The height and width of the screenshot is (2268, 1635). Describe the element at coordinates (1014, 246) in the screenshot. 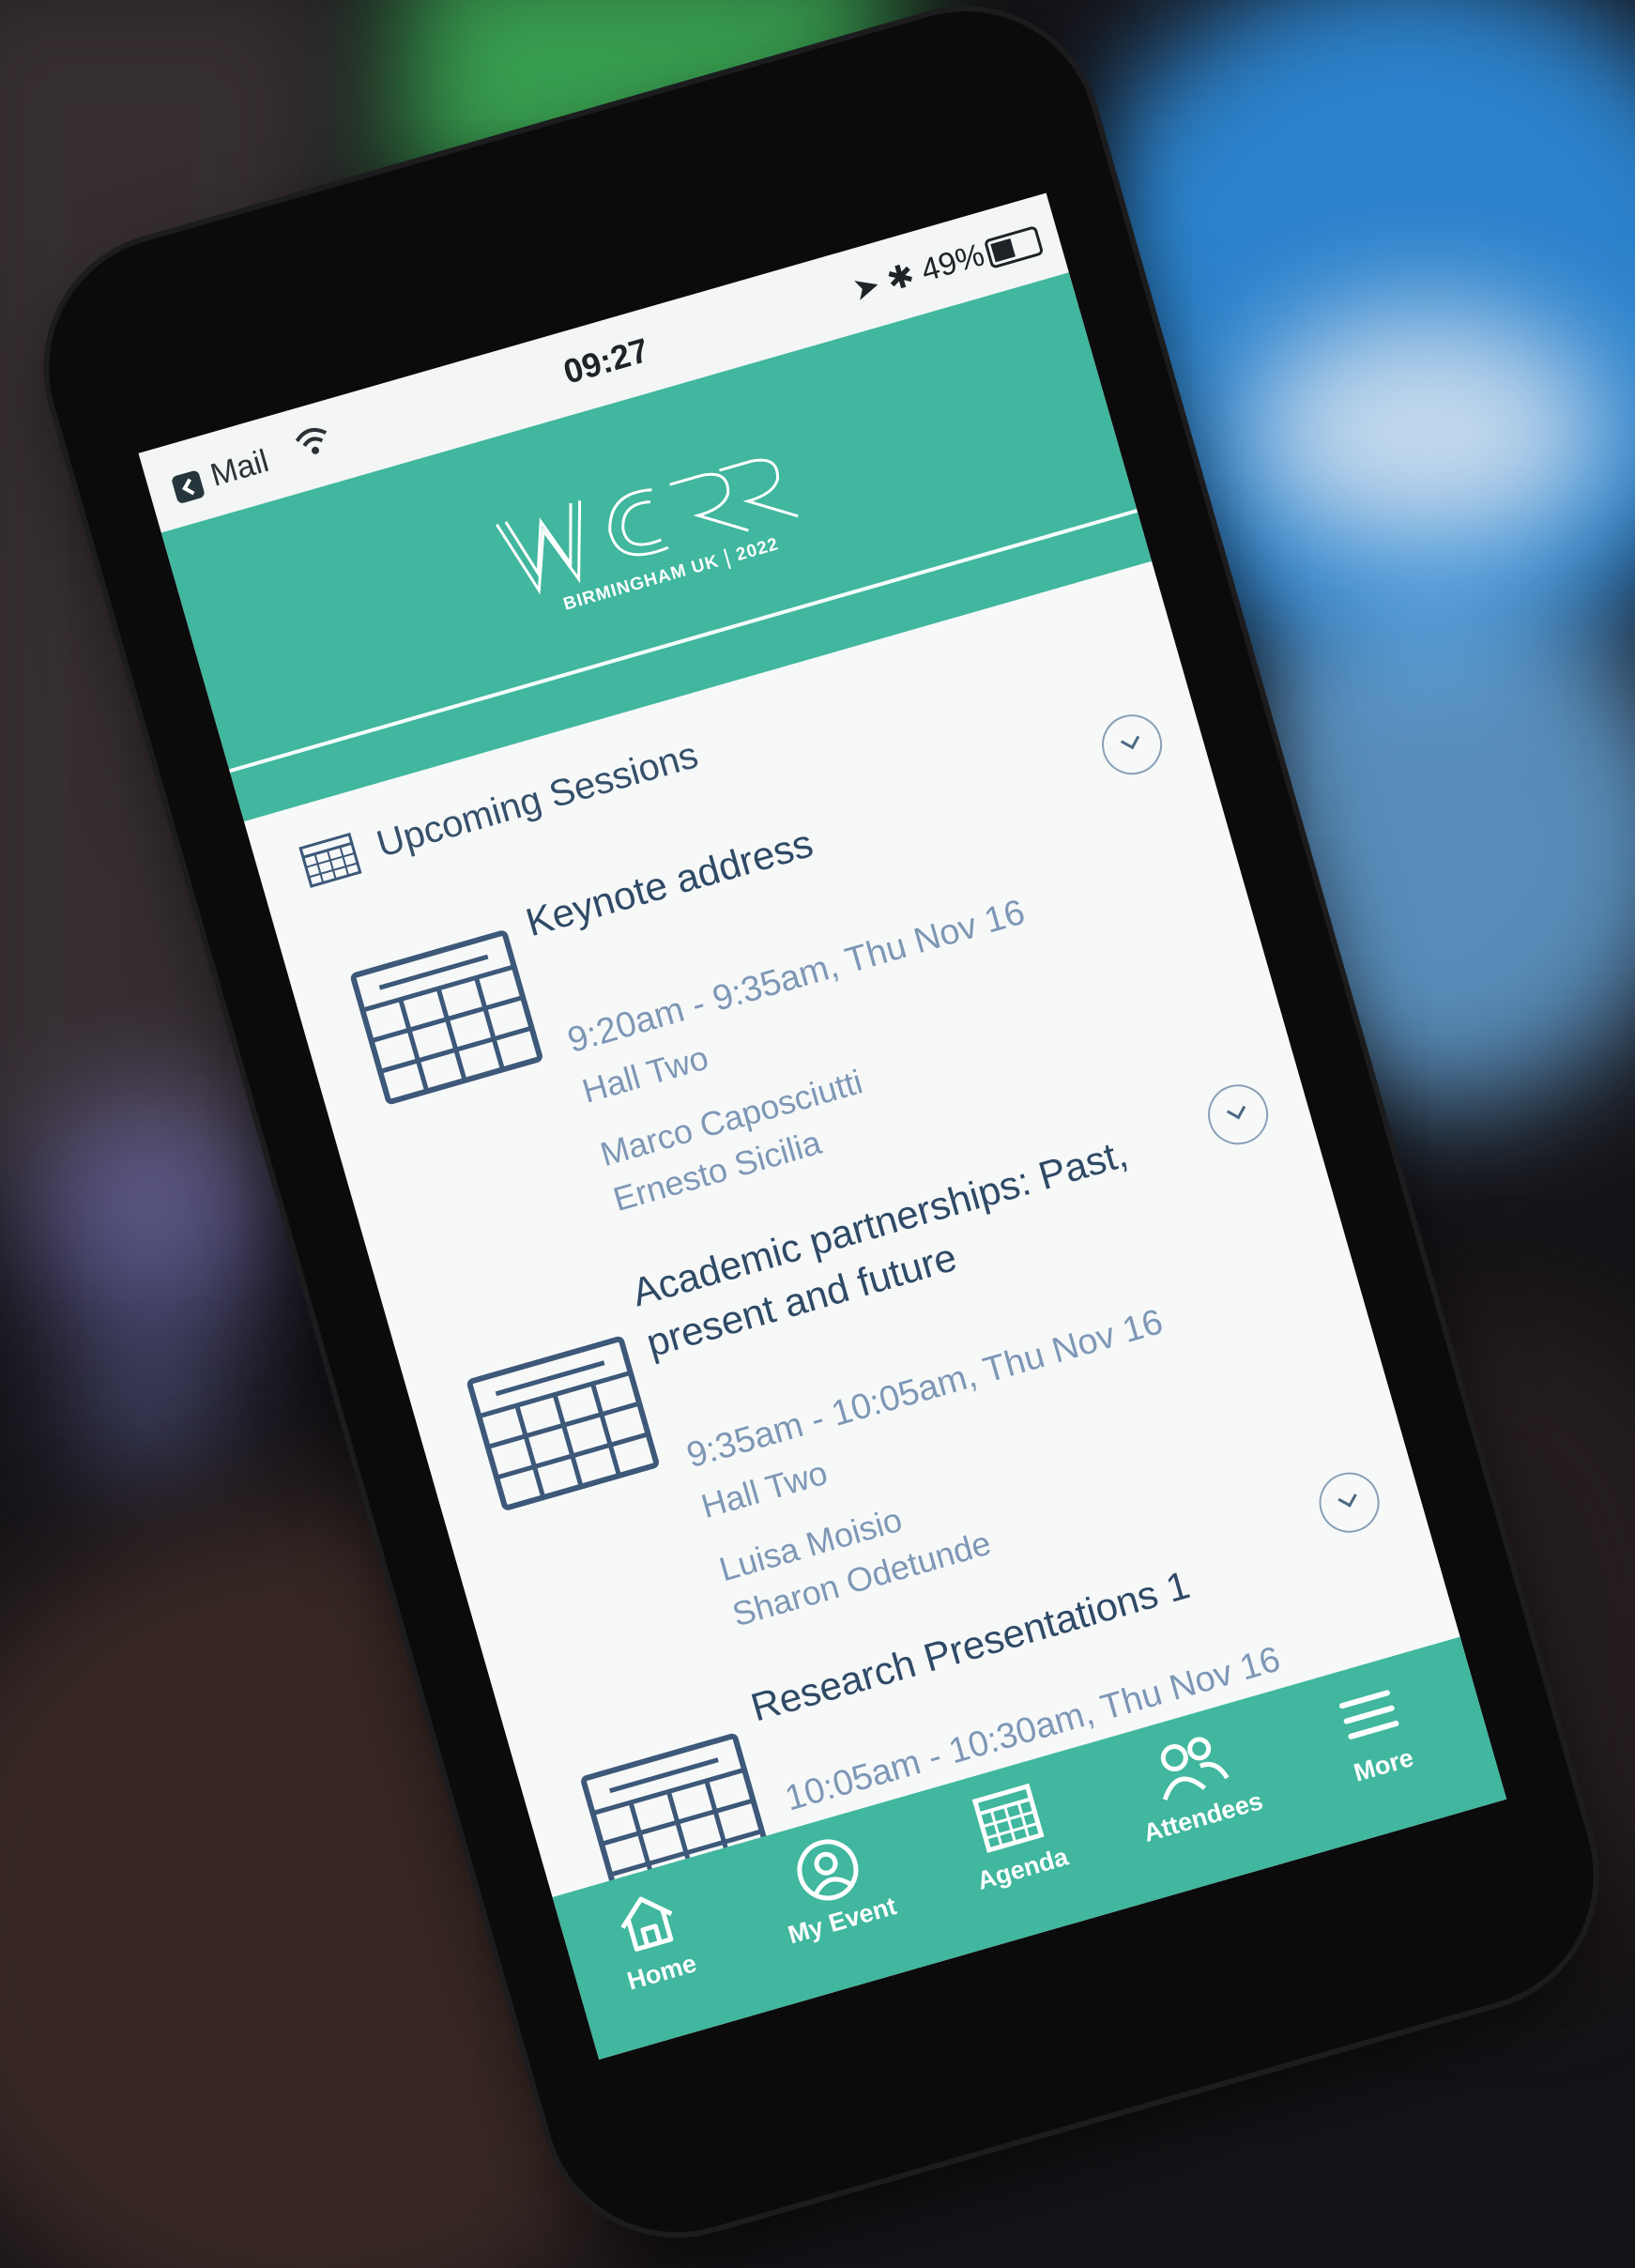

I see `battery-icon` at that location.